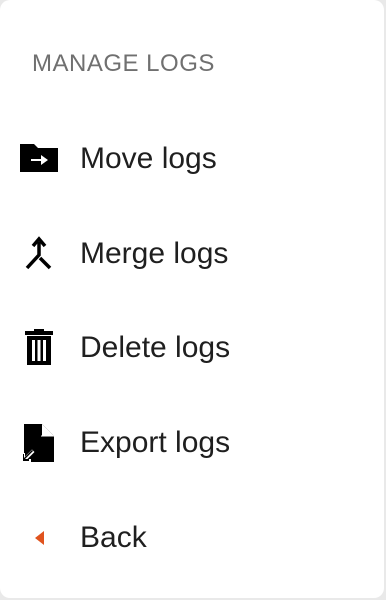 This screenshot has width=386, height=600. I want to click on move-logs-label: Move logs, so click(148, 158).